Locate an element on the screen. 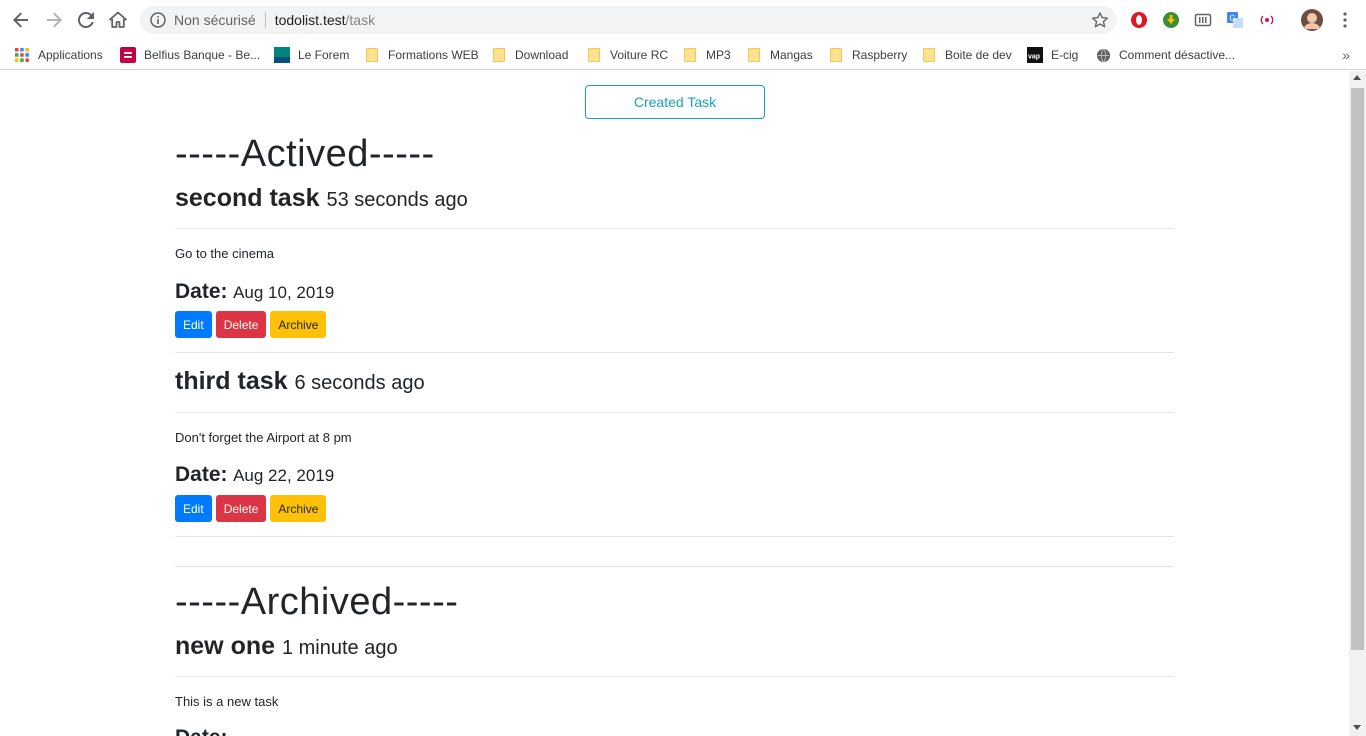  back-button is located at coordinates (21, 20).